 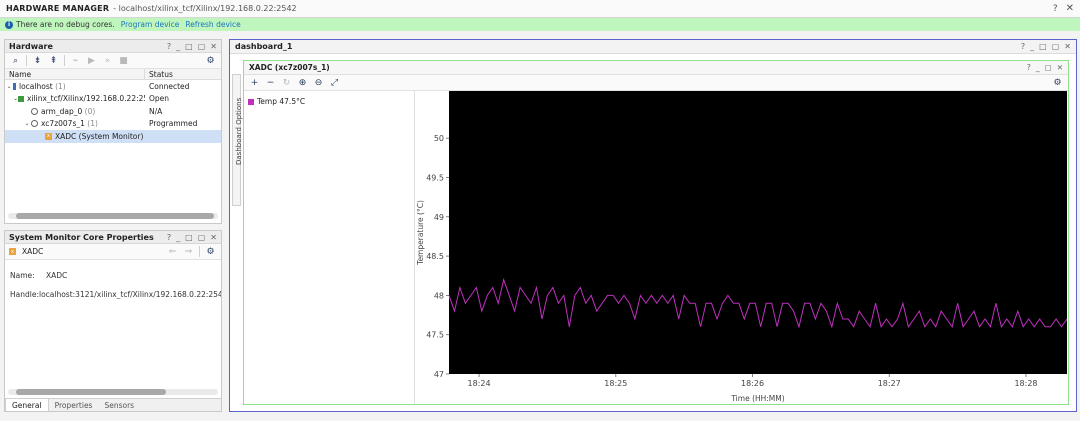 I want to click on dashboard-options-tab: Dashboard Options, so click(x=237, y=140).